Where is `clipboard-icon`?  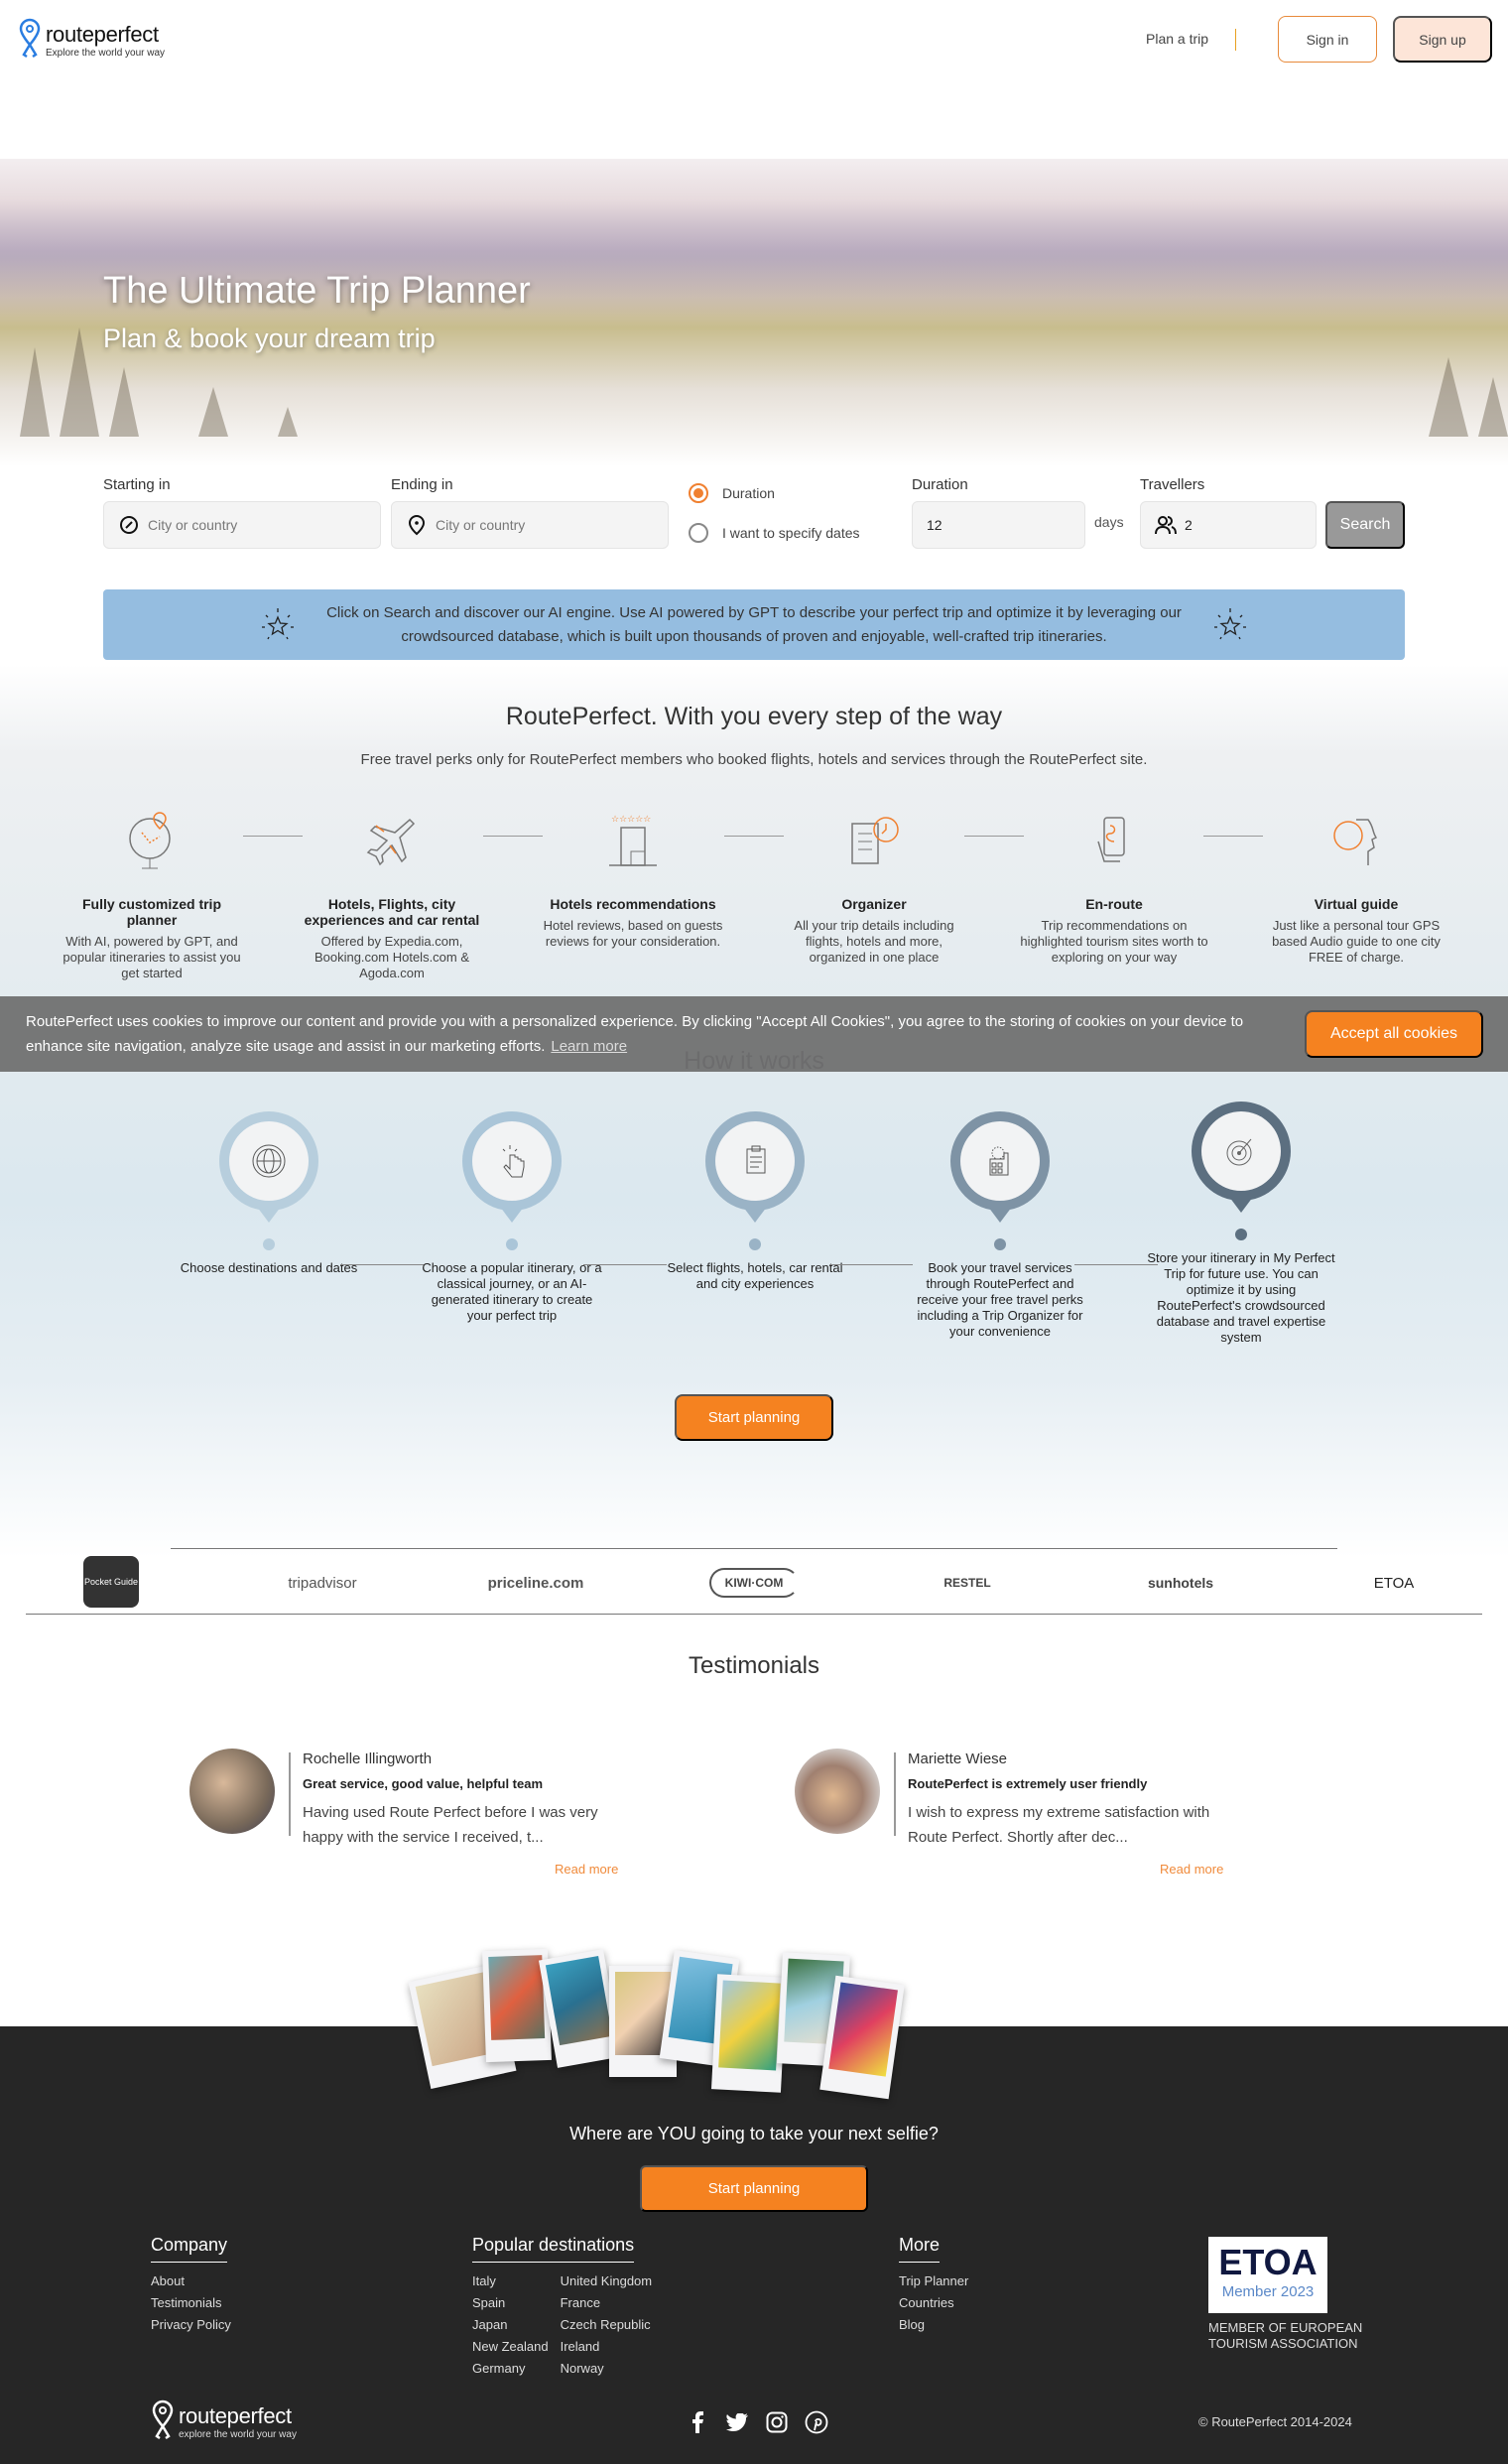 clipboard-icon is located at coordinates (755, 1161).